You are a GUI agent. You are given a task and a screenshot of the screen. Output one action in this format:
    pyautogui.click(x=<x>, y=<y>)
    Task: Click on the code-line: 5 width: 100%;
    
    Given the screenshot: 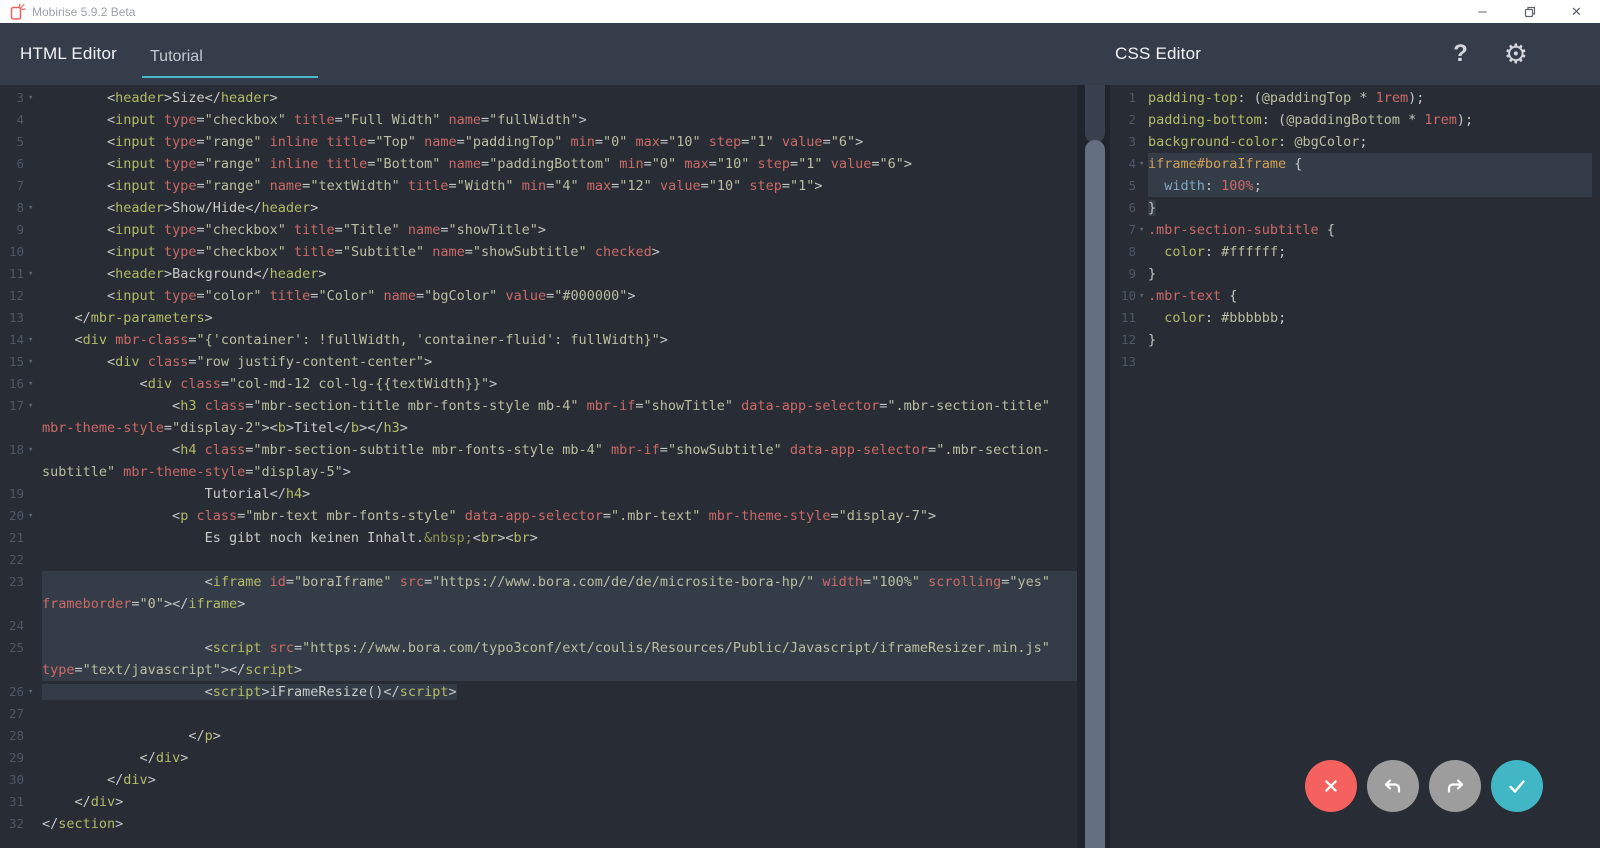 What is the action you would take?
    pyautogui.click(x=1355, y=186)
    